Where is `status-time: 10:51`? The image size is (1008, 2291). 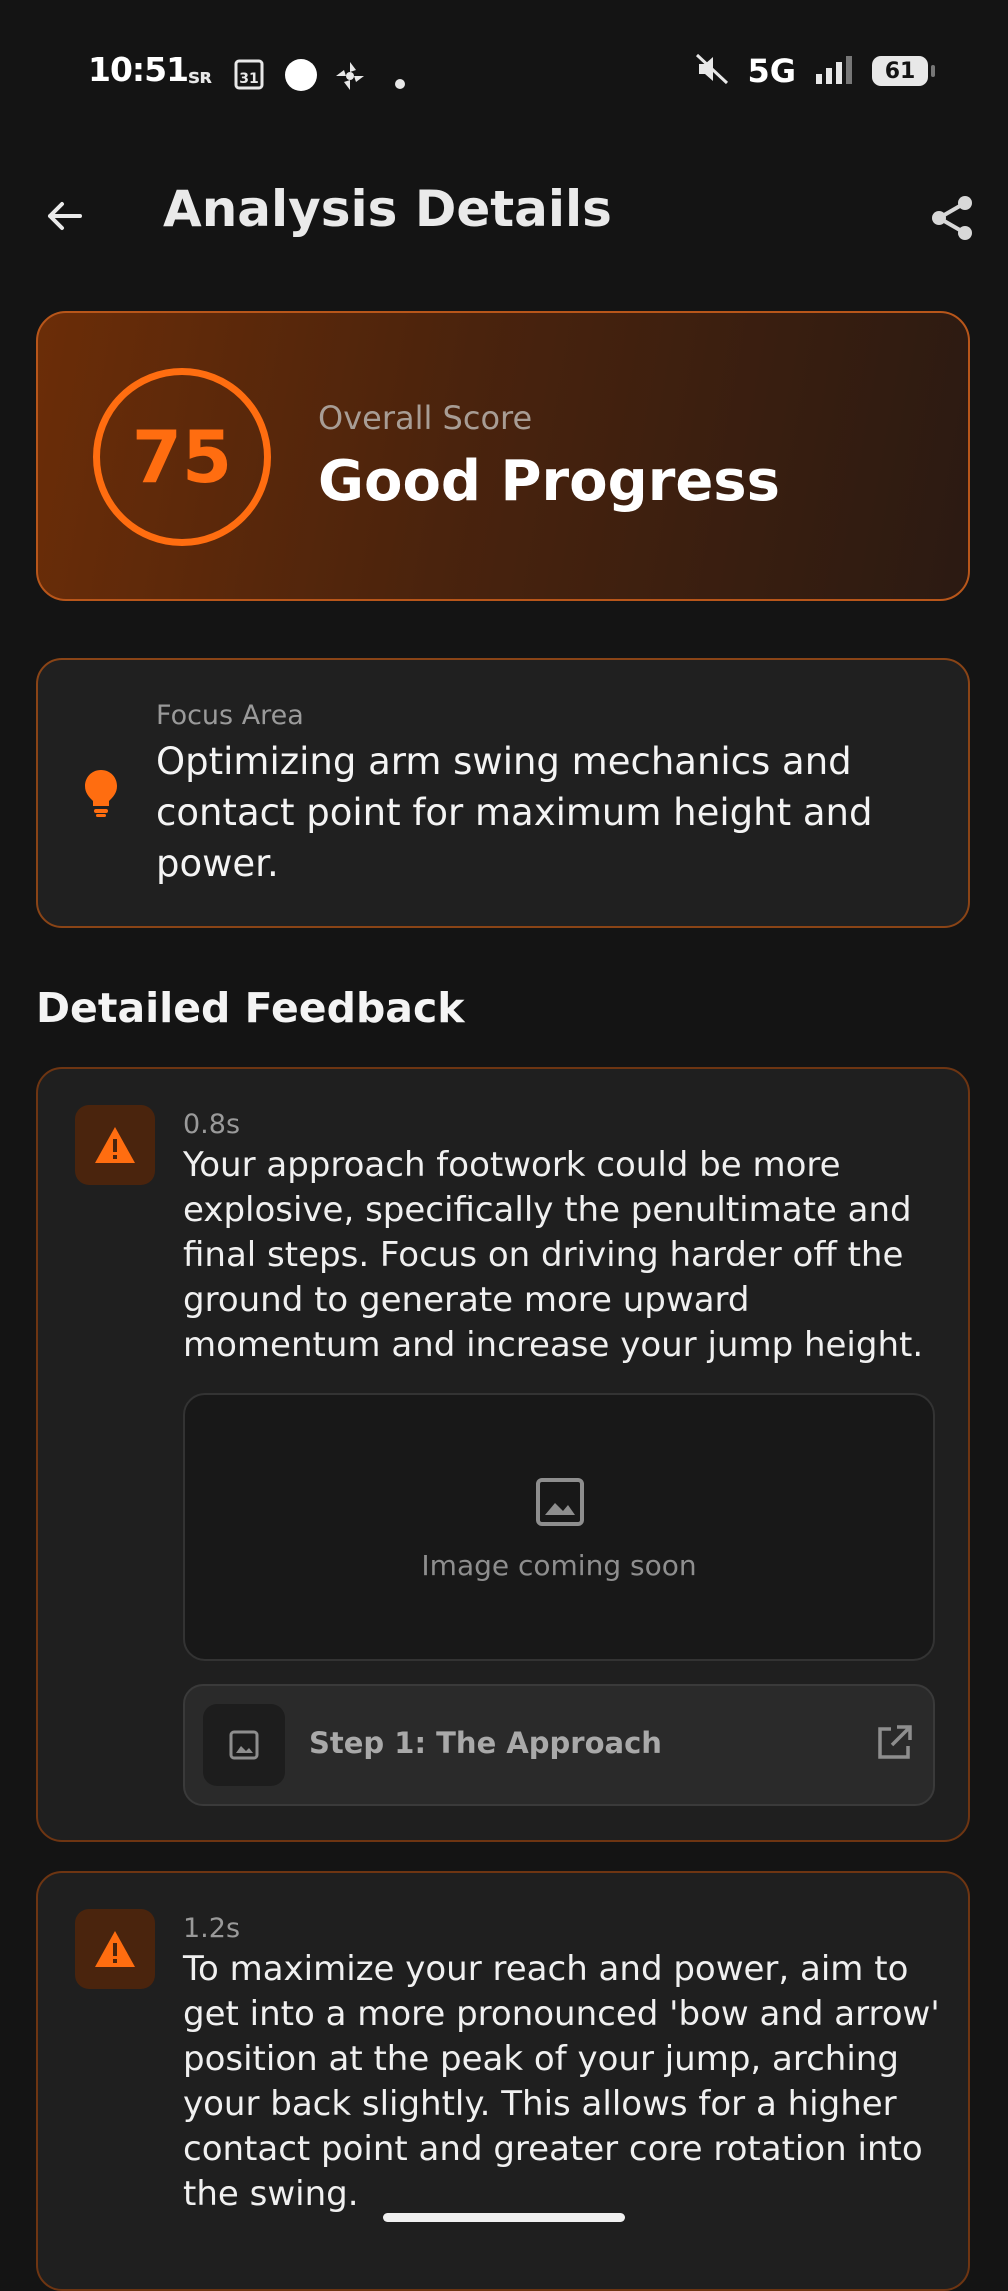 status-time: 10:51 is located at coordinates (138, 69).